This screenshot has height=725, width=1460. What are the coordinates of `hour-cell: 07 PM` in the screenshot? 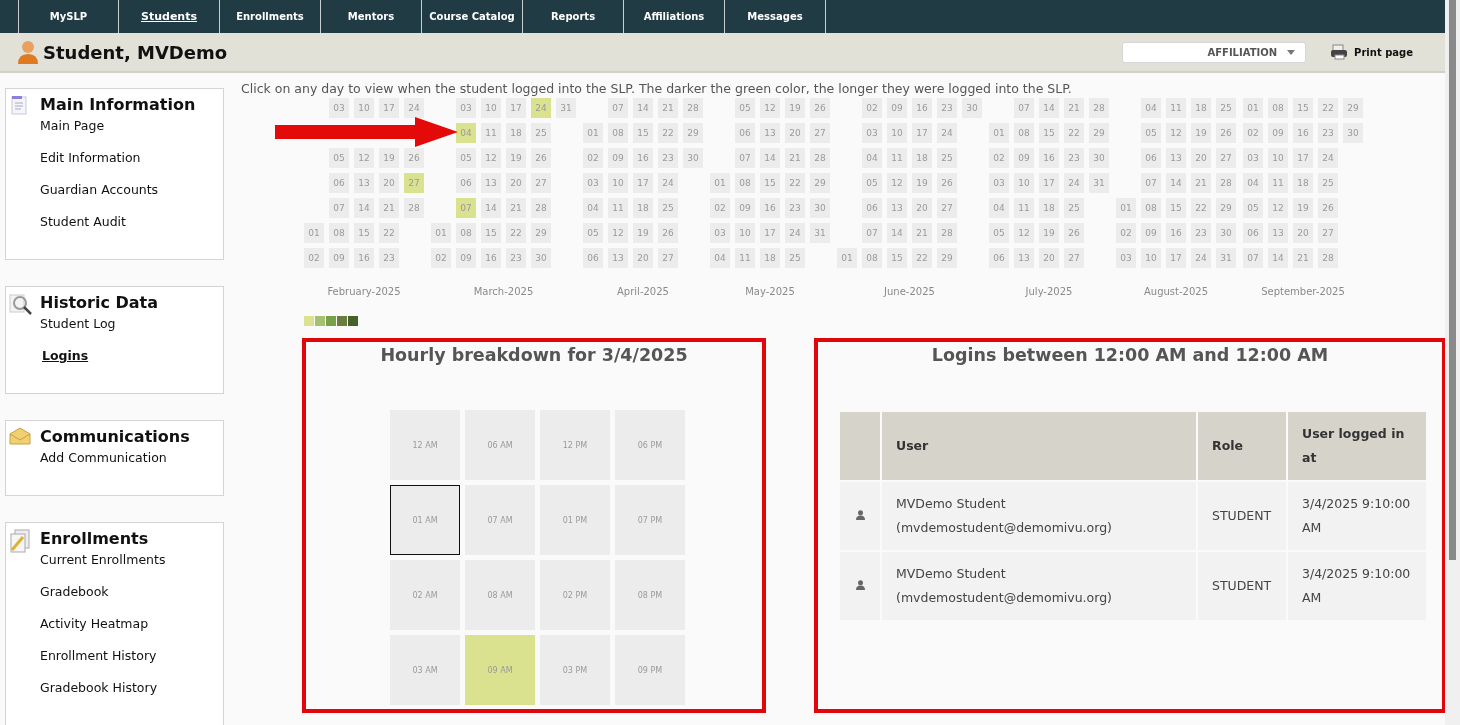 It's located at (650, 520).